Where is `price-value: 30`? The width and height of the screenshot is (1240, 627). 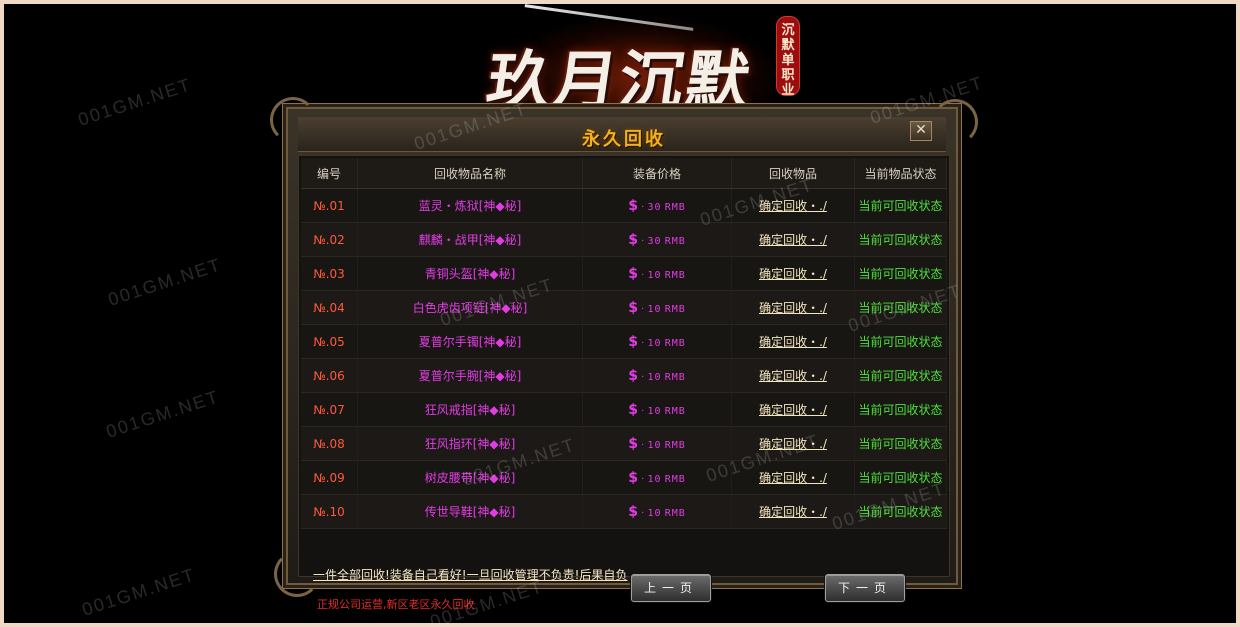
price-value: 30 is located at coordinates (654, 207).